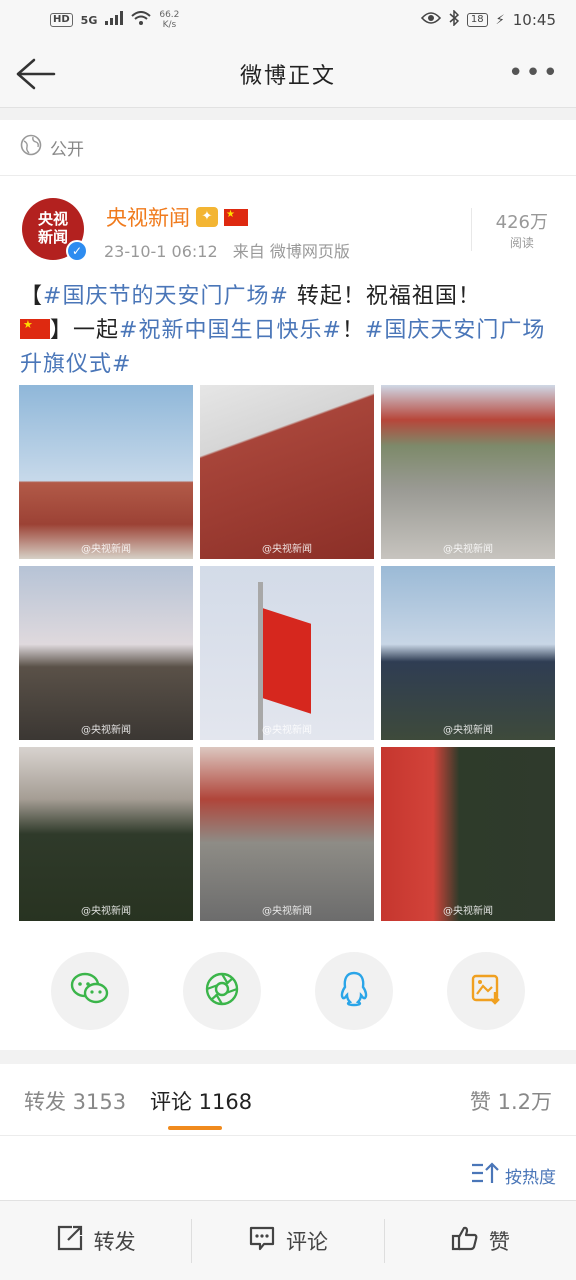 This screenshot has height=1280, width=576. Describe the element at coordinates (70, 1240) in the screenshot. I see `repost-icon` at that location.